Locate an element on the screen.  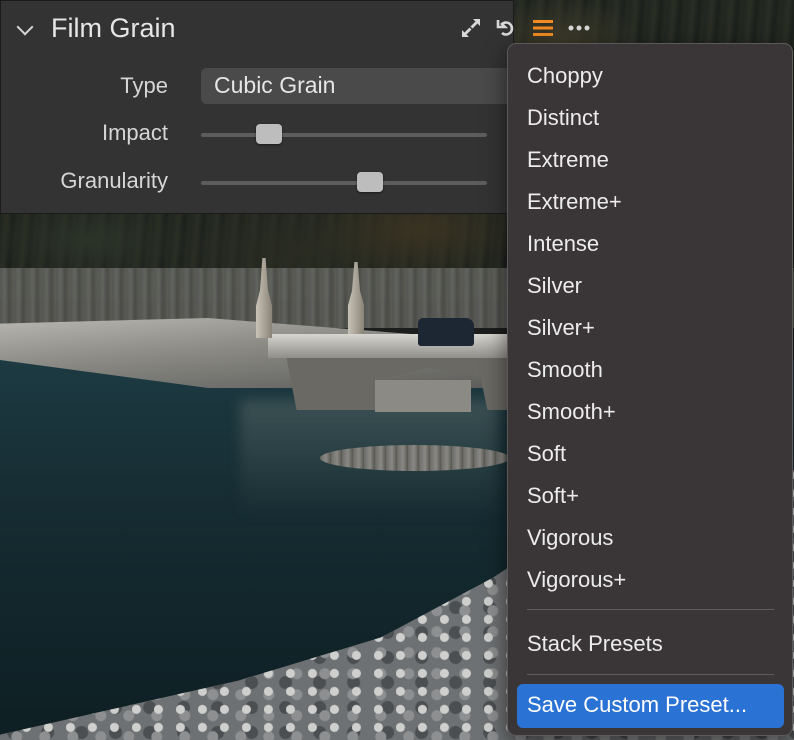
bridge-pier is located at coordinates (423, 396).